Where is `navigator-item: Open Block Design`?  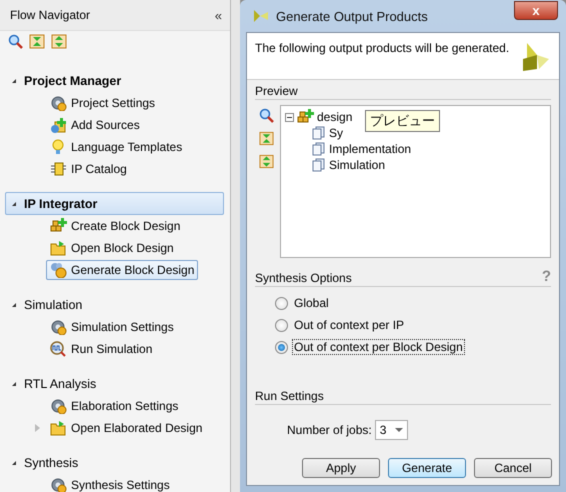
navigator-item: Open Block Design is located at coordinates (112, 248).